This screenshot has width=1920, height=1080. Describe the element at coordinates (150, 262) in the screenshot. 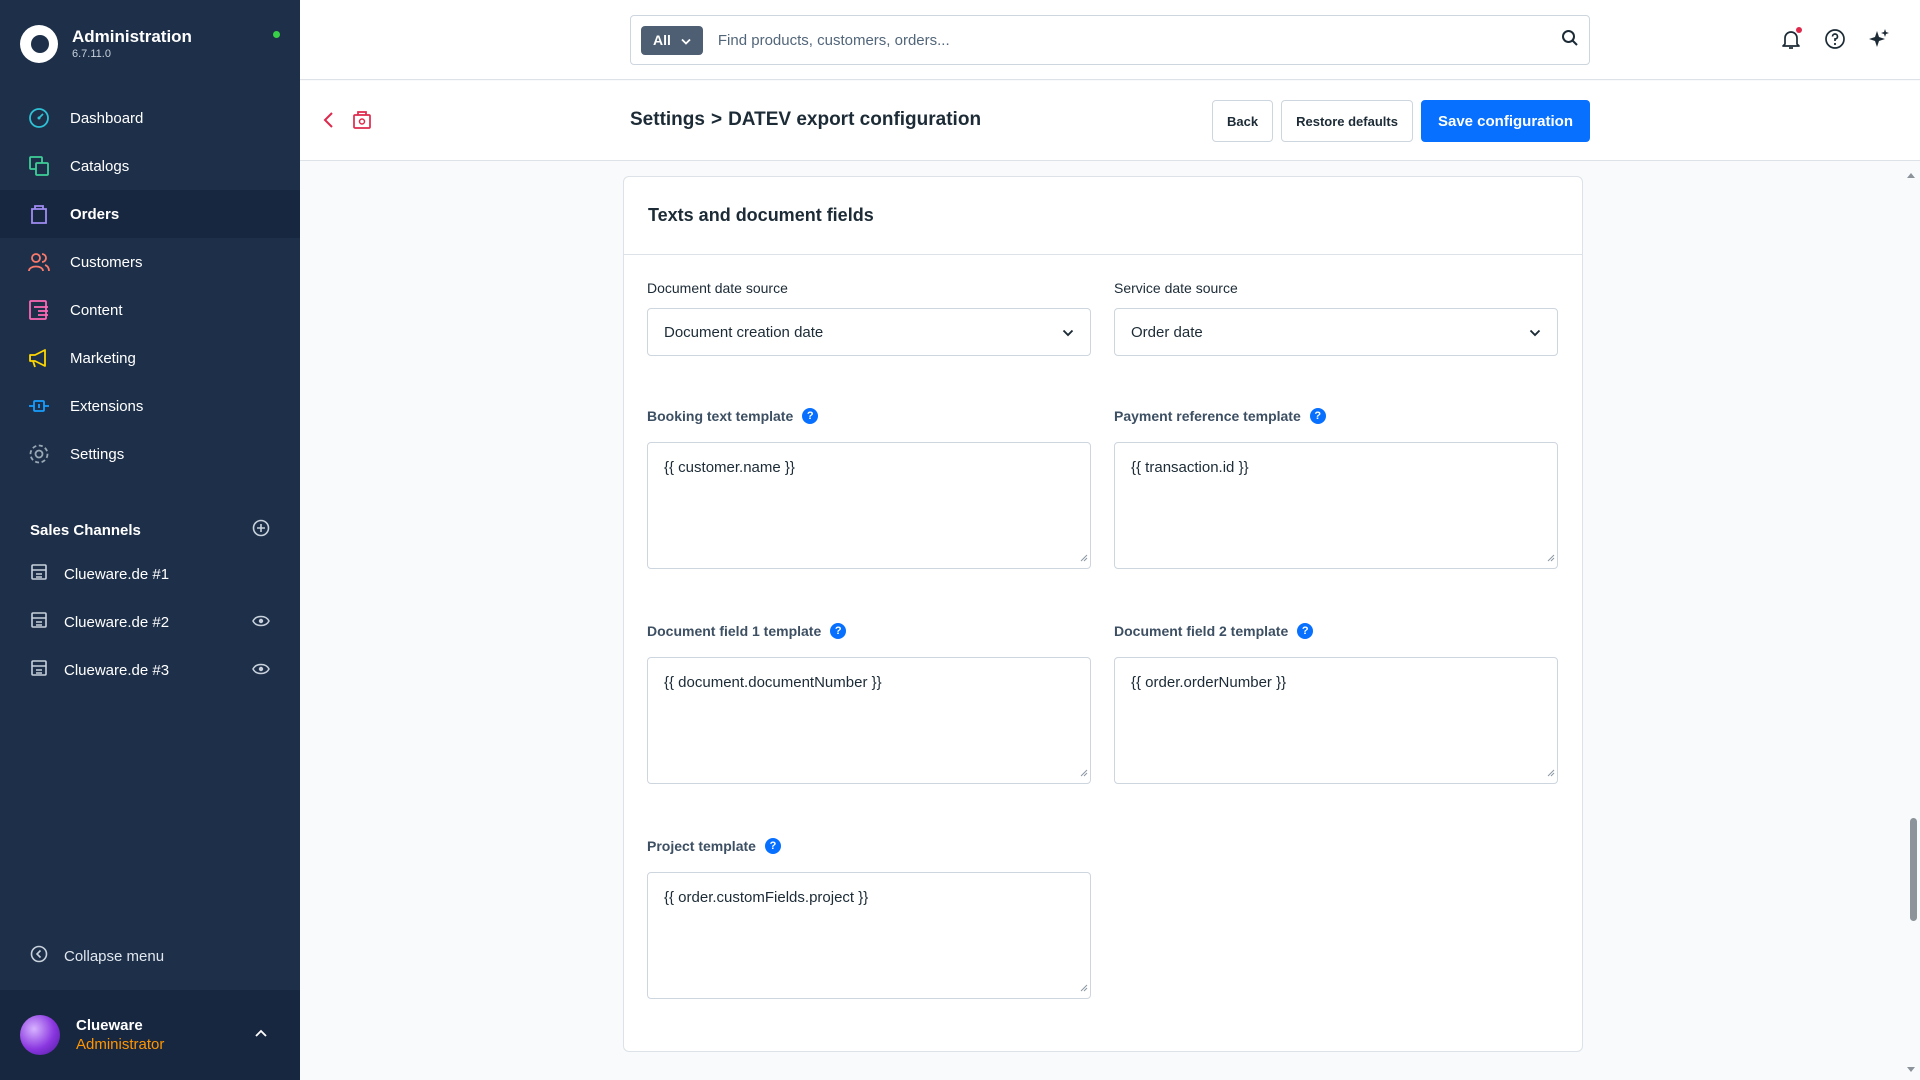

I see `nav-item-customers: Customers` at that location.